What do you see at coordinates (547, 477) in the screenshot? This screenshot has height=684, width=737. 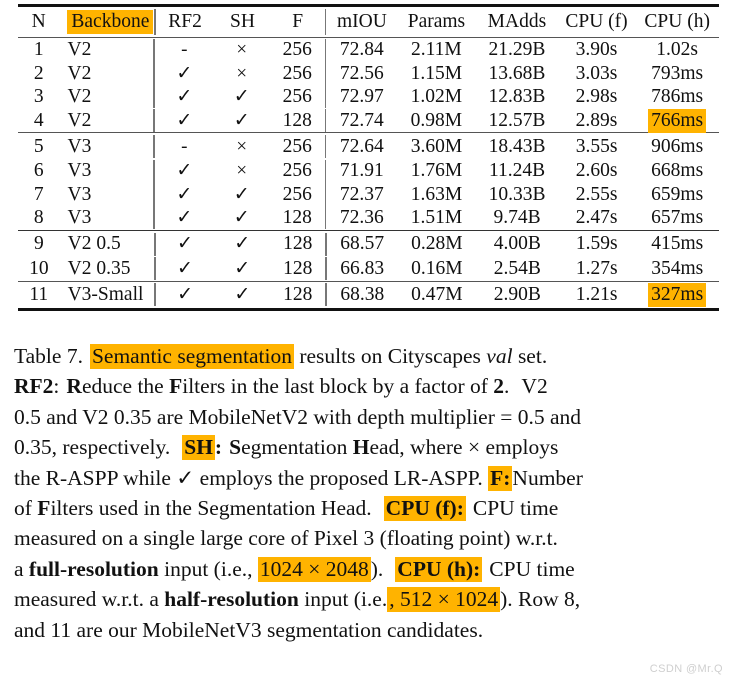 I see `caption-l5-c: Number` at bounding box center [547, 477].